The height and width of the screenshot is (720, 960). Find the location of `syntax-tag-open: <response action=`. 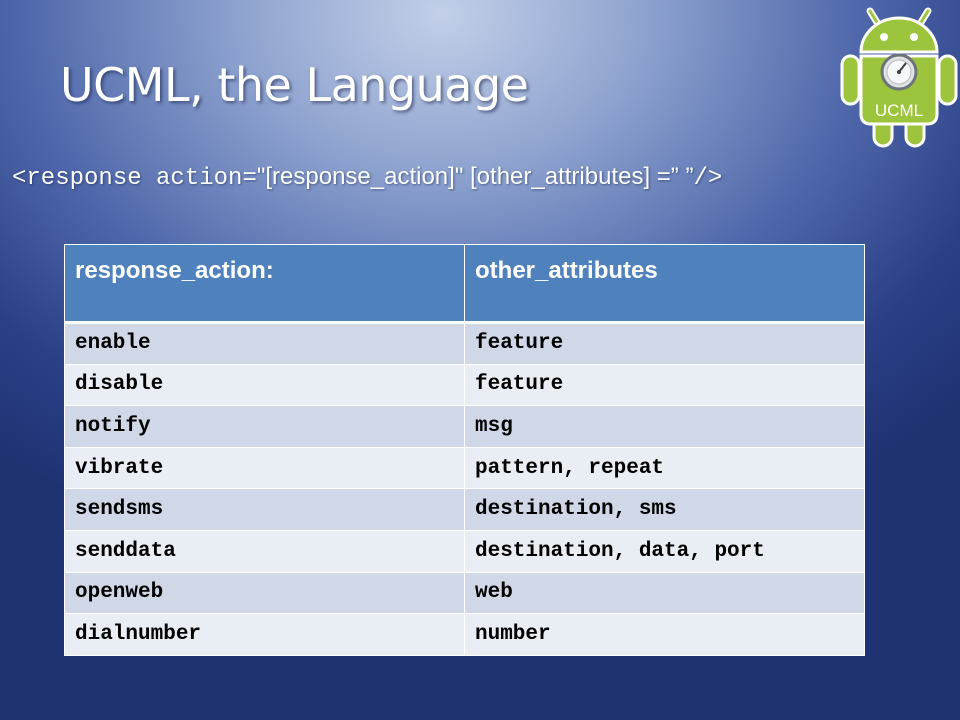

syntax-tag-open: <response action= is located at coordinates (134, 178).